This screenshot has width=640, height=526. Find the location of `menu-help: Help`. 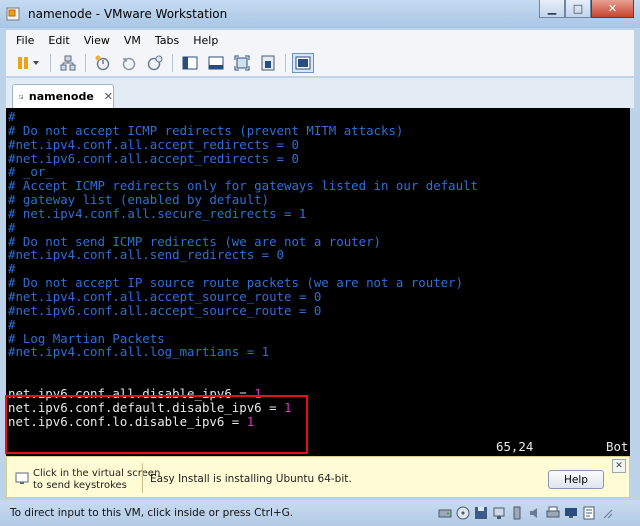

menu-help: Help is located at coordinates (205, 40).